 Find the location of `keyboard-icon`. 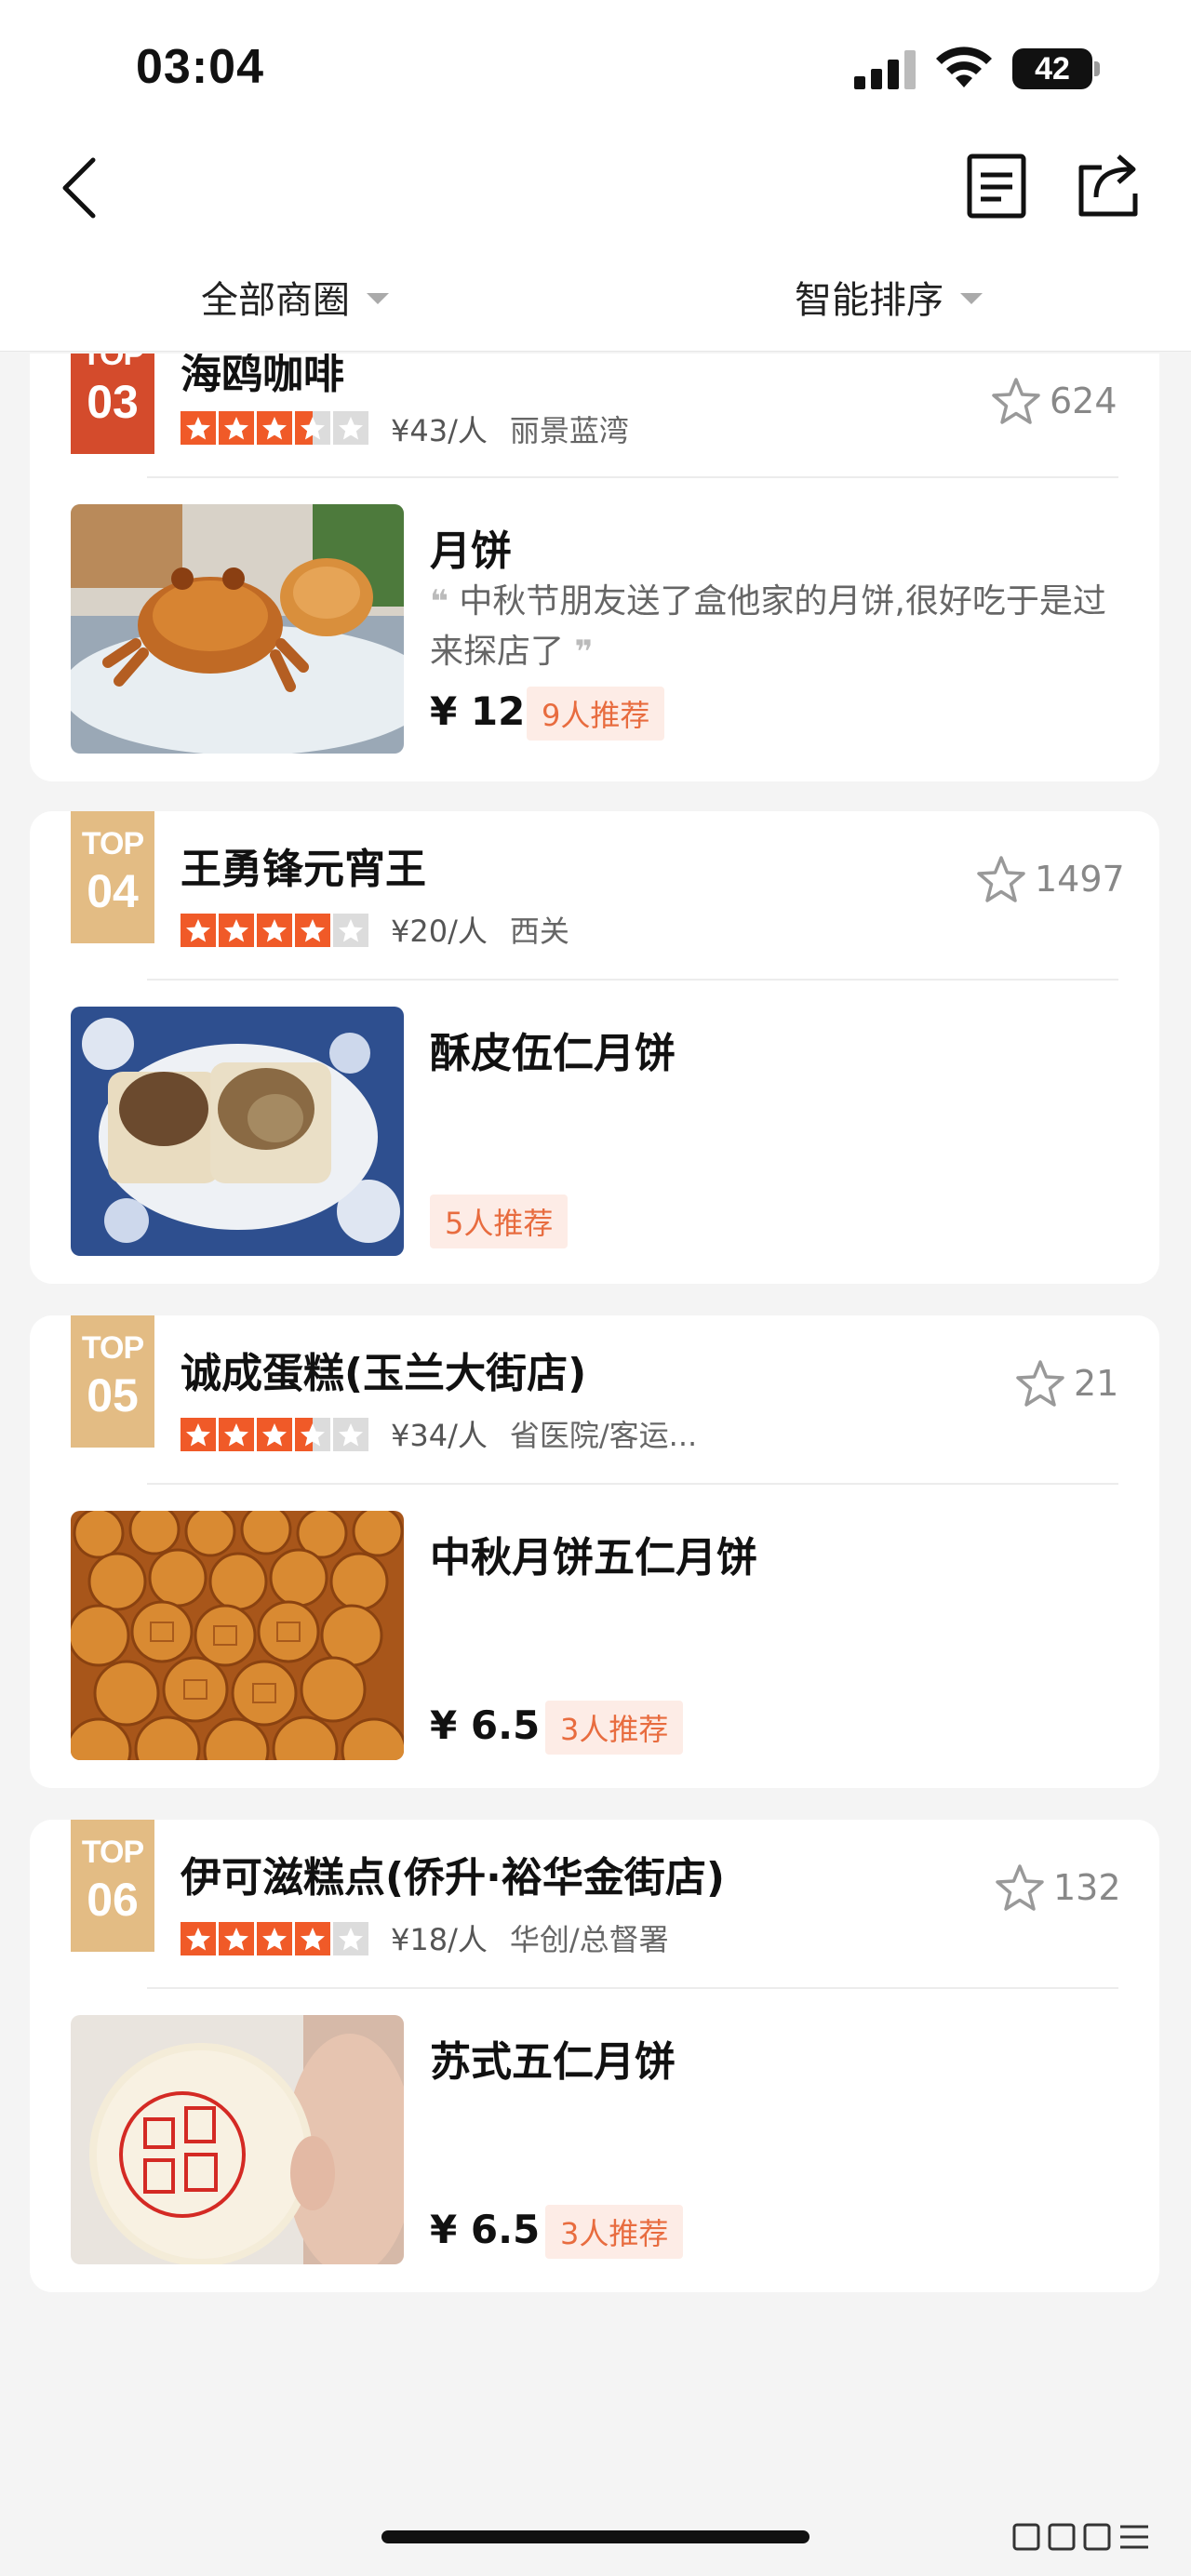

keyboard-icon is located at coordinates (1080, 2537).